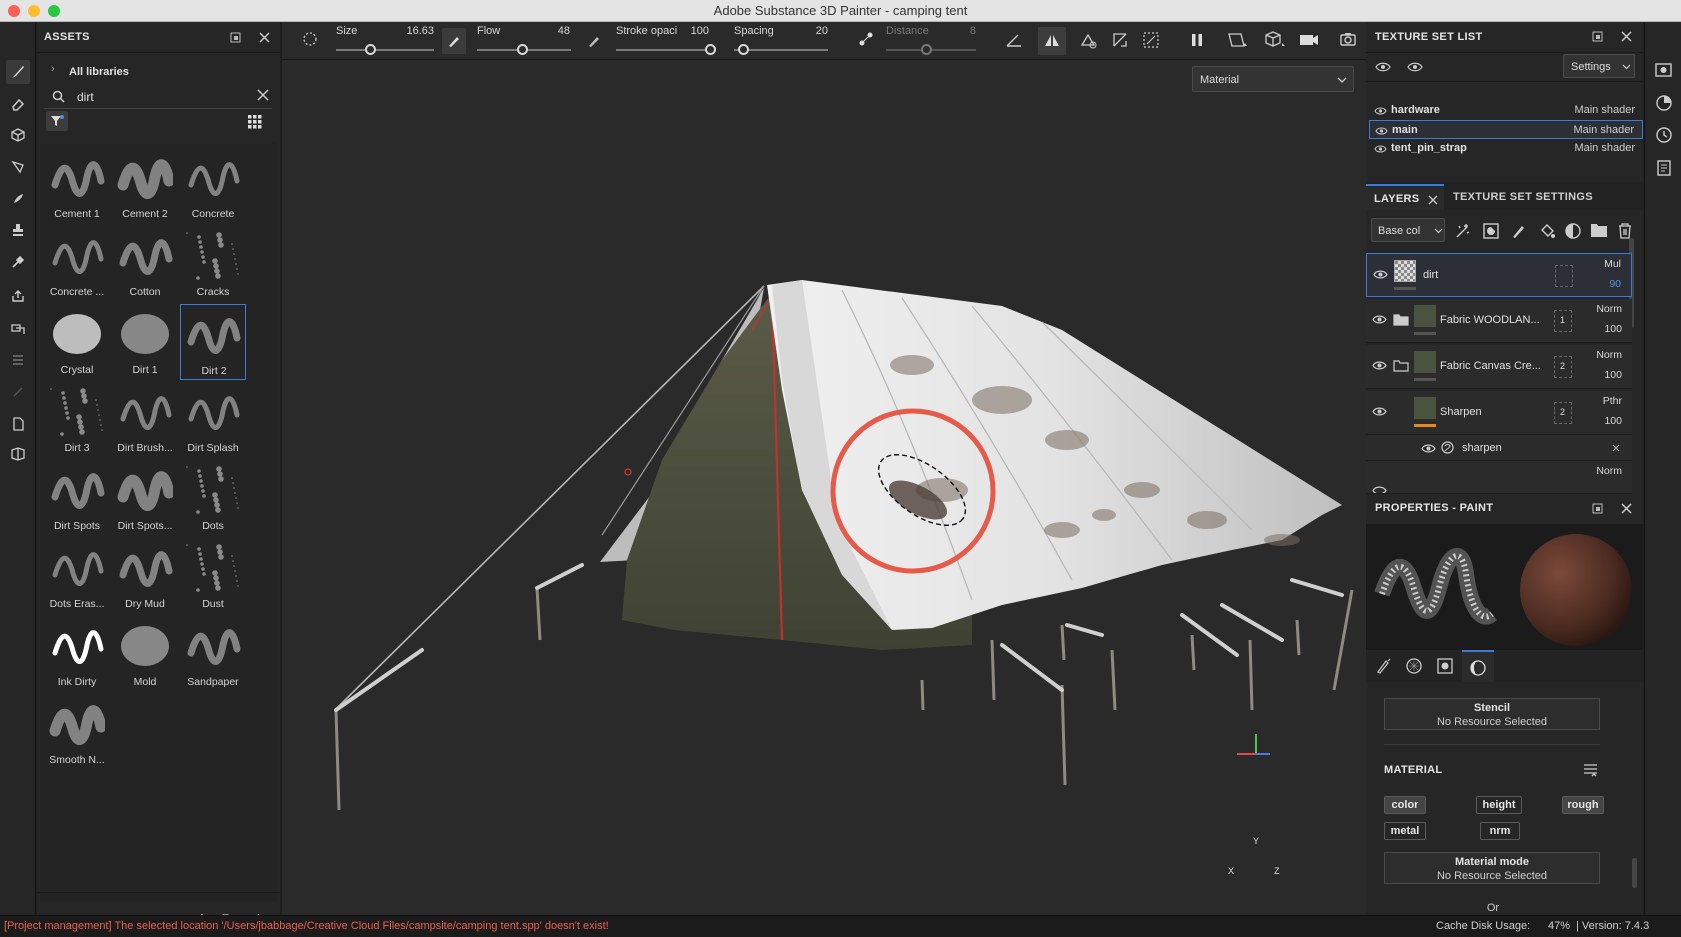  What do you see at coordinates (1615, 284) in the screenshot?
I see `layer-opacity: 90` at bounding box center [1615, 284].